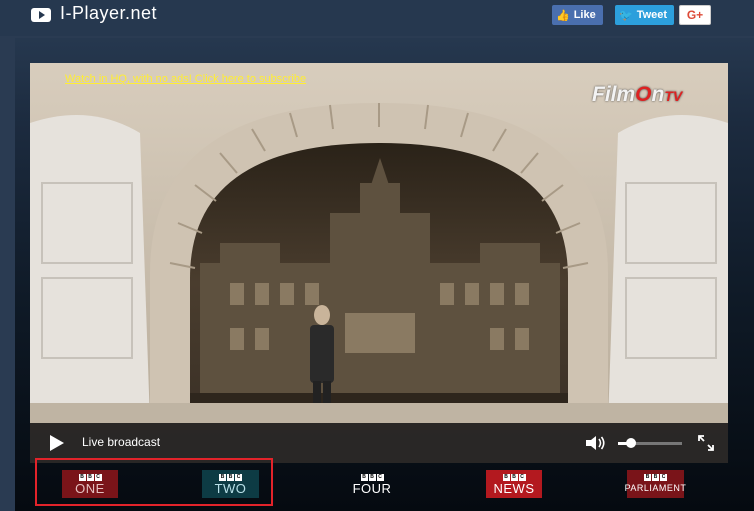 This screenshot has height=511, width=754. I want to click on tweet-label: Tweet, so click(652, 15).